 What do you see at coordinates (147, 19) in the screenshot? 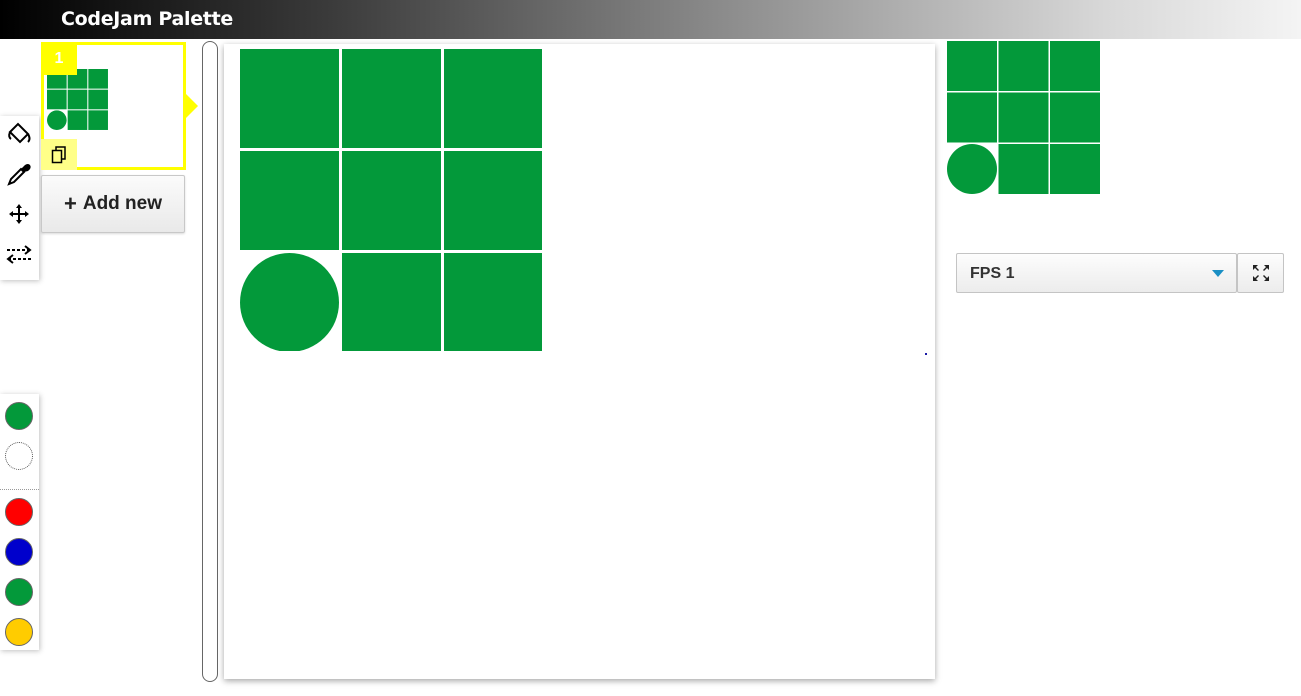
I see `app-title: CodeJam Palette` at bounding box center [147, 19].